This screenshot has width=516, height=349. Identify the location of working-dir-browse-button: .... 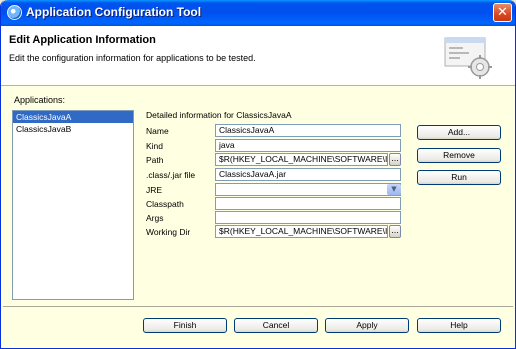
(395, 231).